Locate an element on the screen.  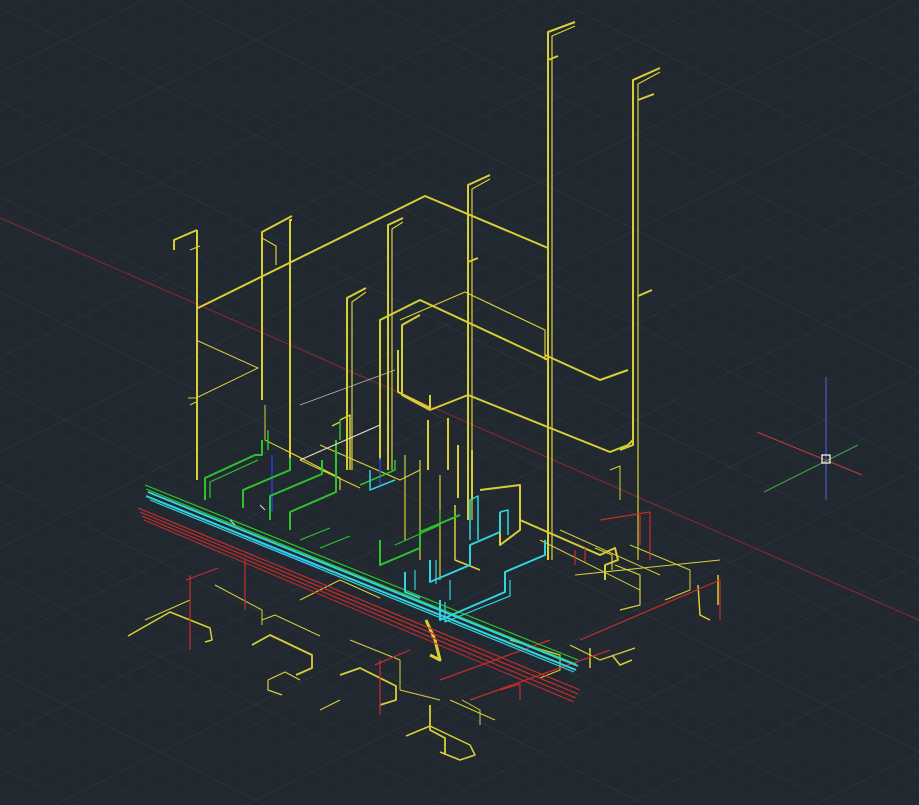
crosshair-pickbox-icon is located at coordinates (809, 438).